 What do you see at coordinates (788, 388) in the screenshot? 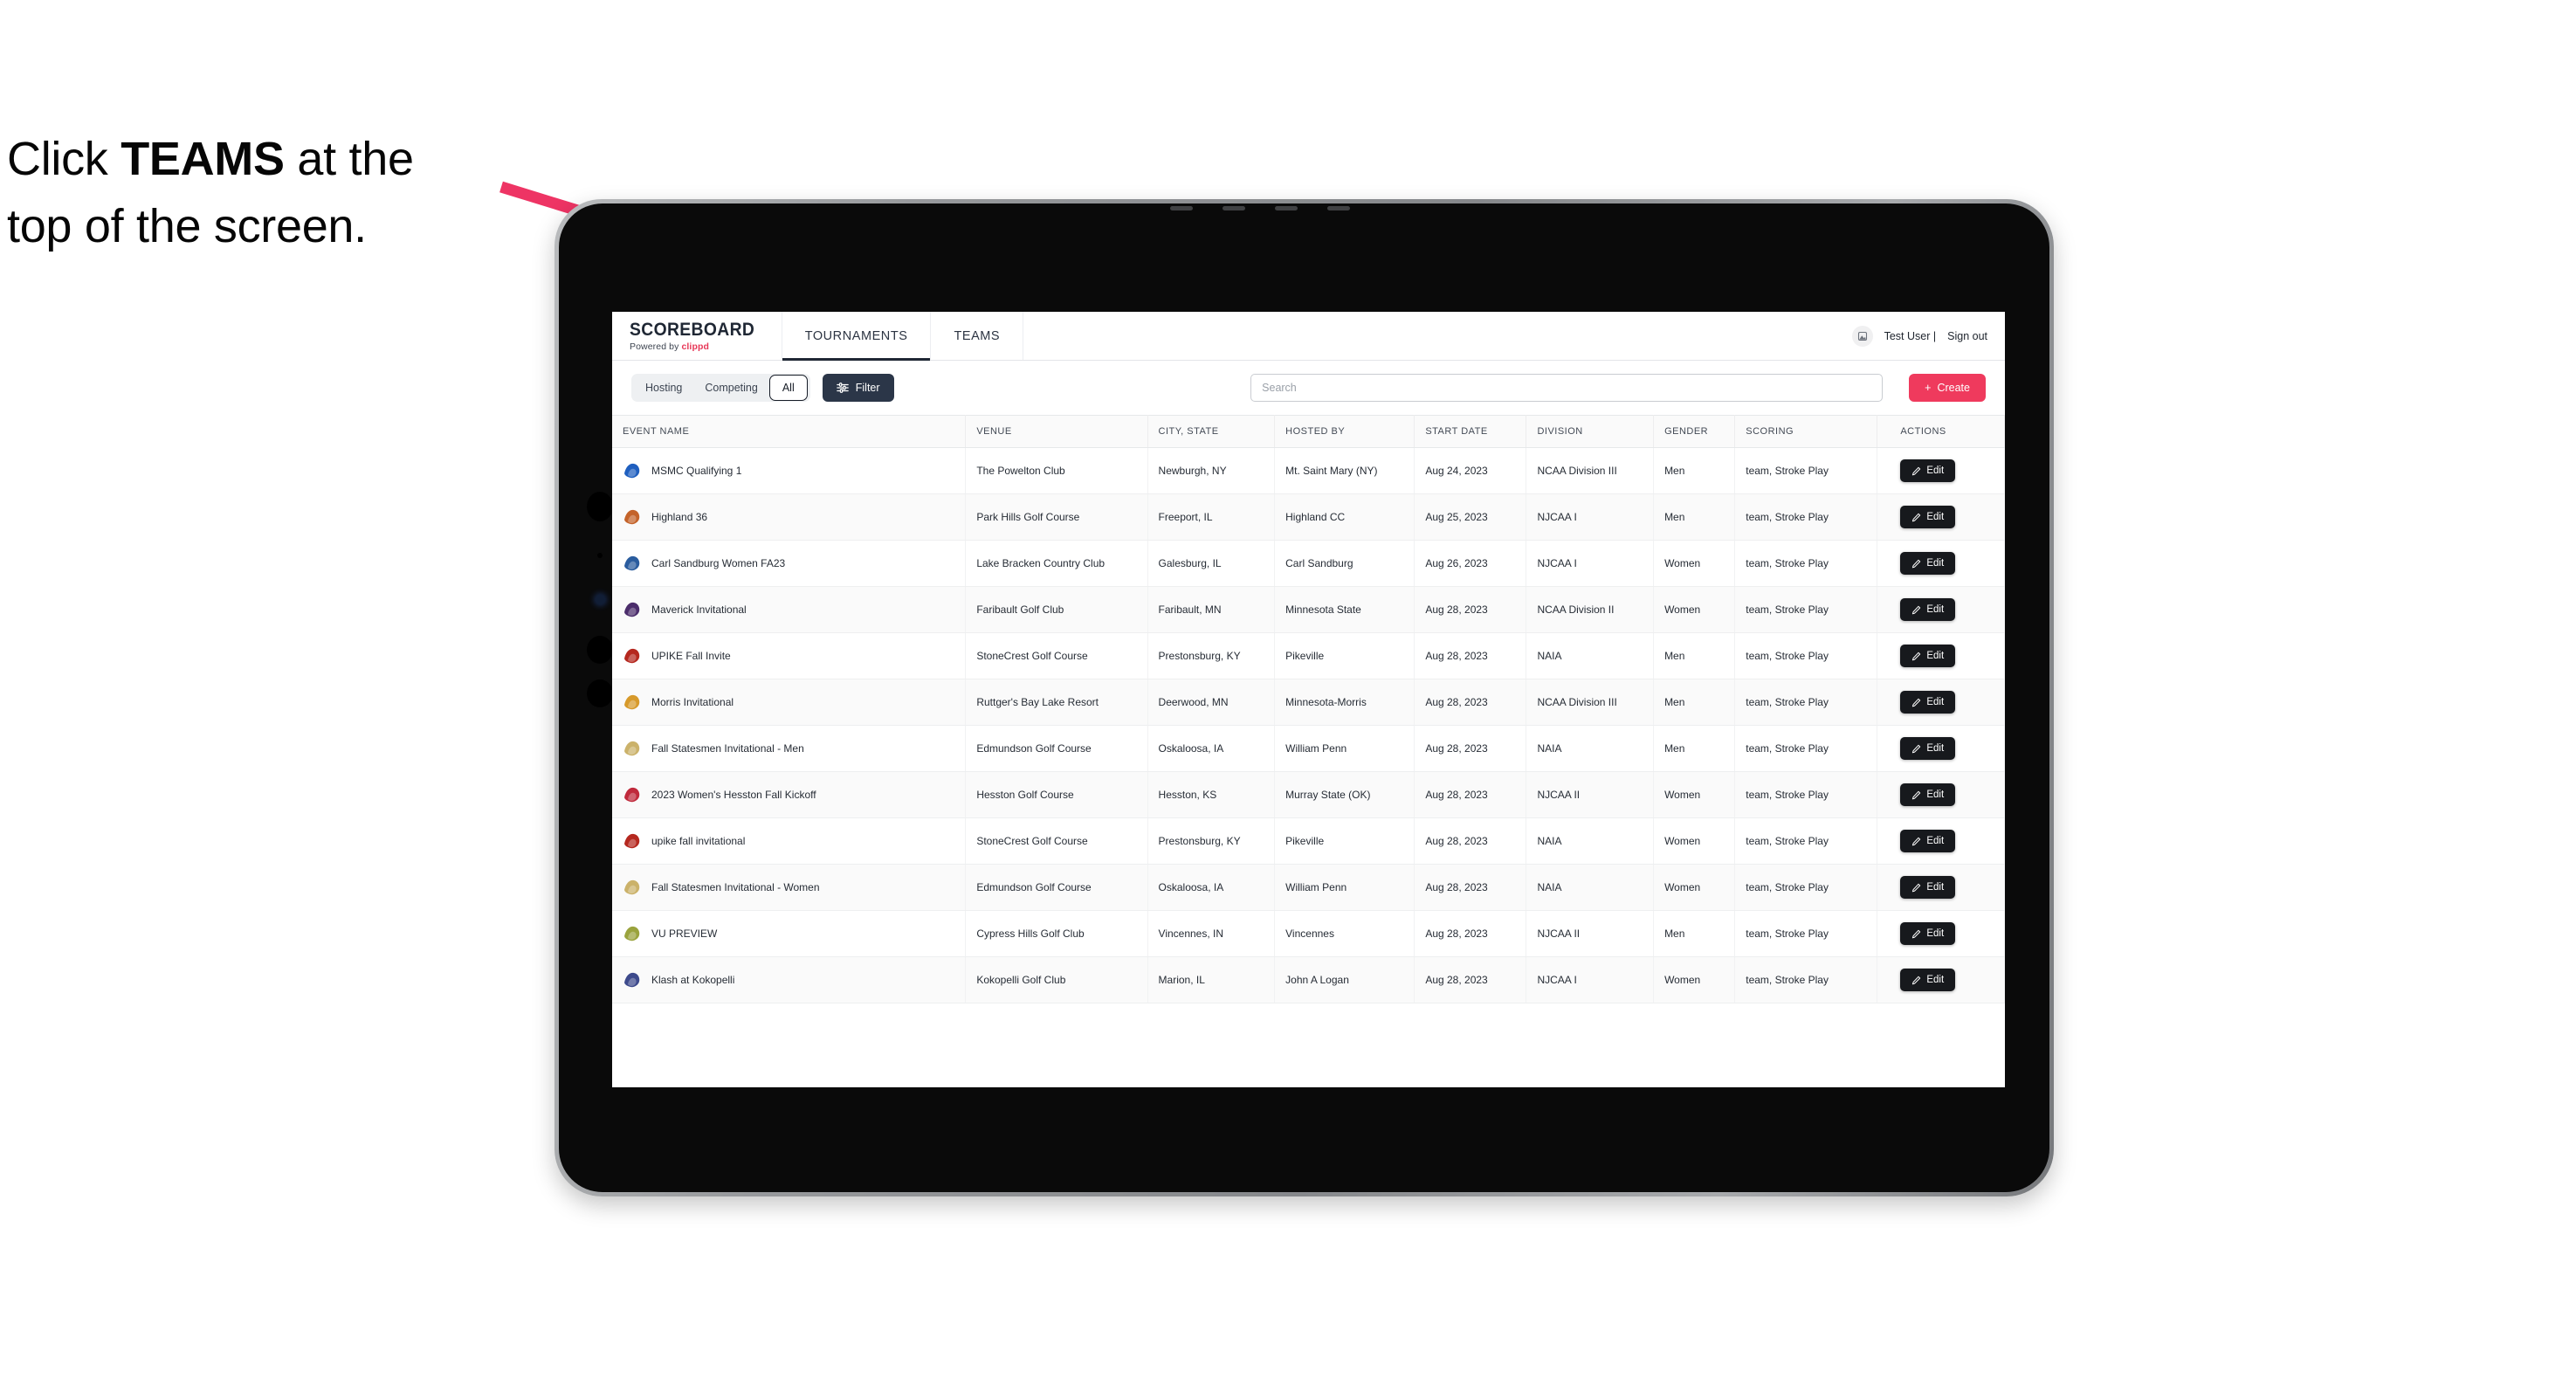
I see `segment-all: All` at bounding box center [788, 388].